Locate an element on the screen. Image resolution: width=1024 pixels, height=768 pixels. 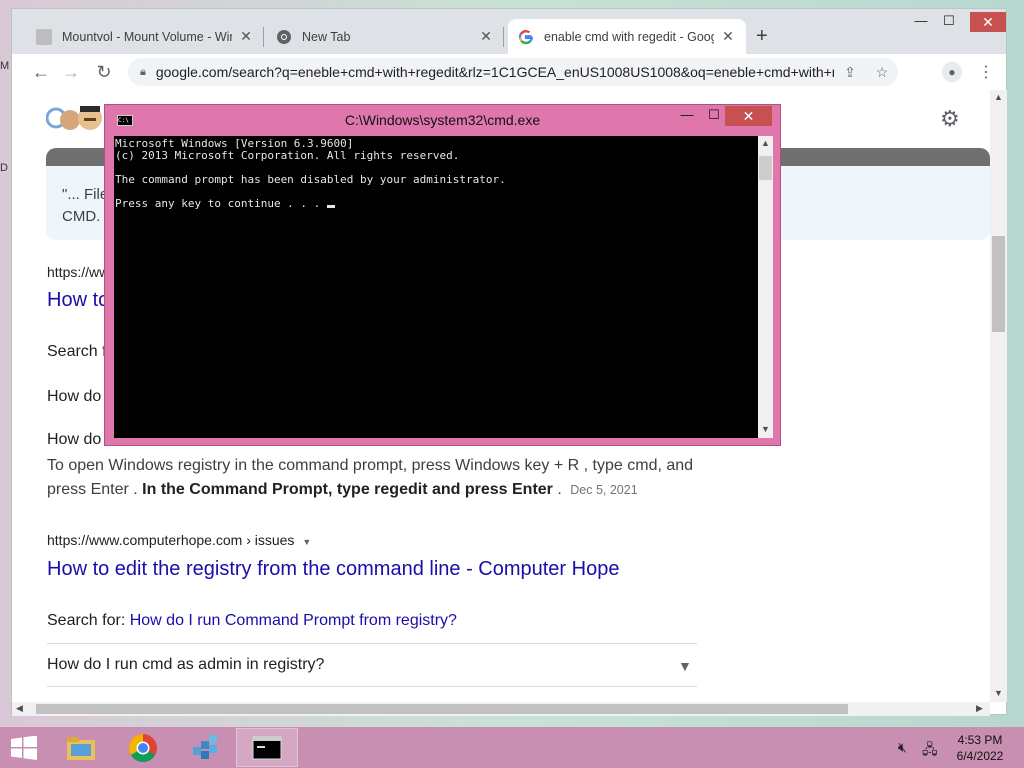
result-url: https://www.computerhope.com › issues ▼ is located at coordinates (179, 540).